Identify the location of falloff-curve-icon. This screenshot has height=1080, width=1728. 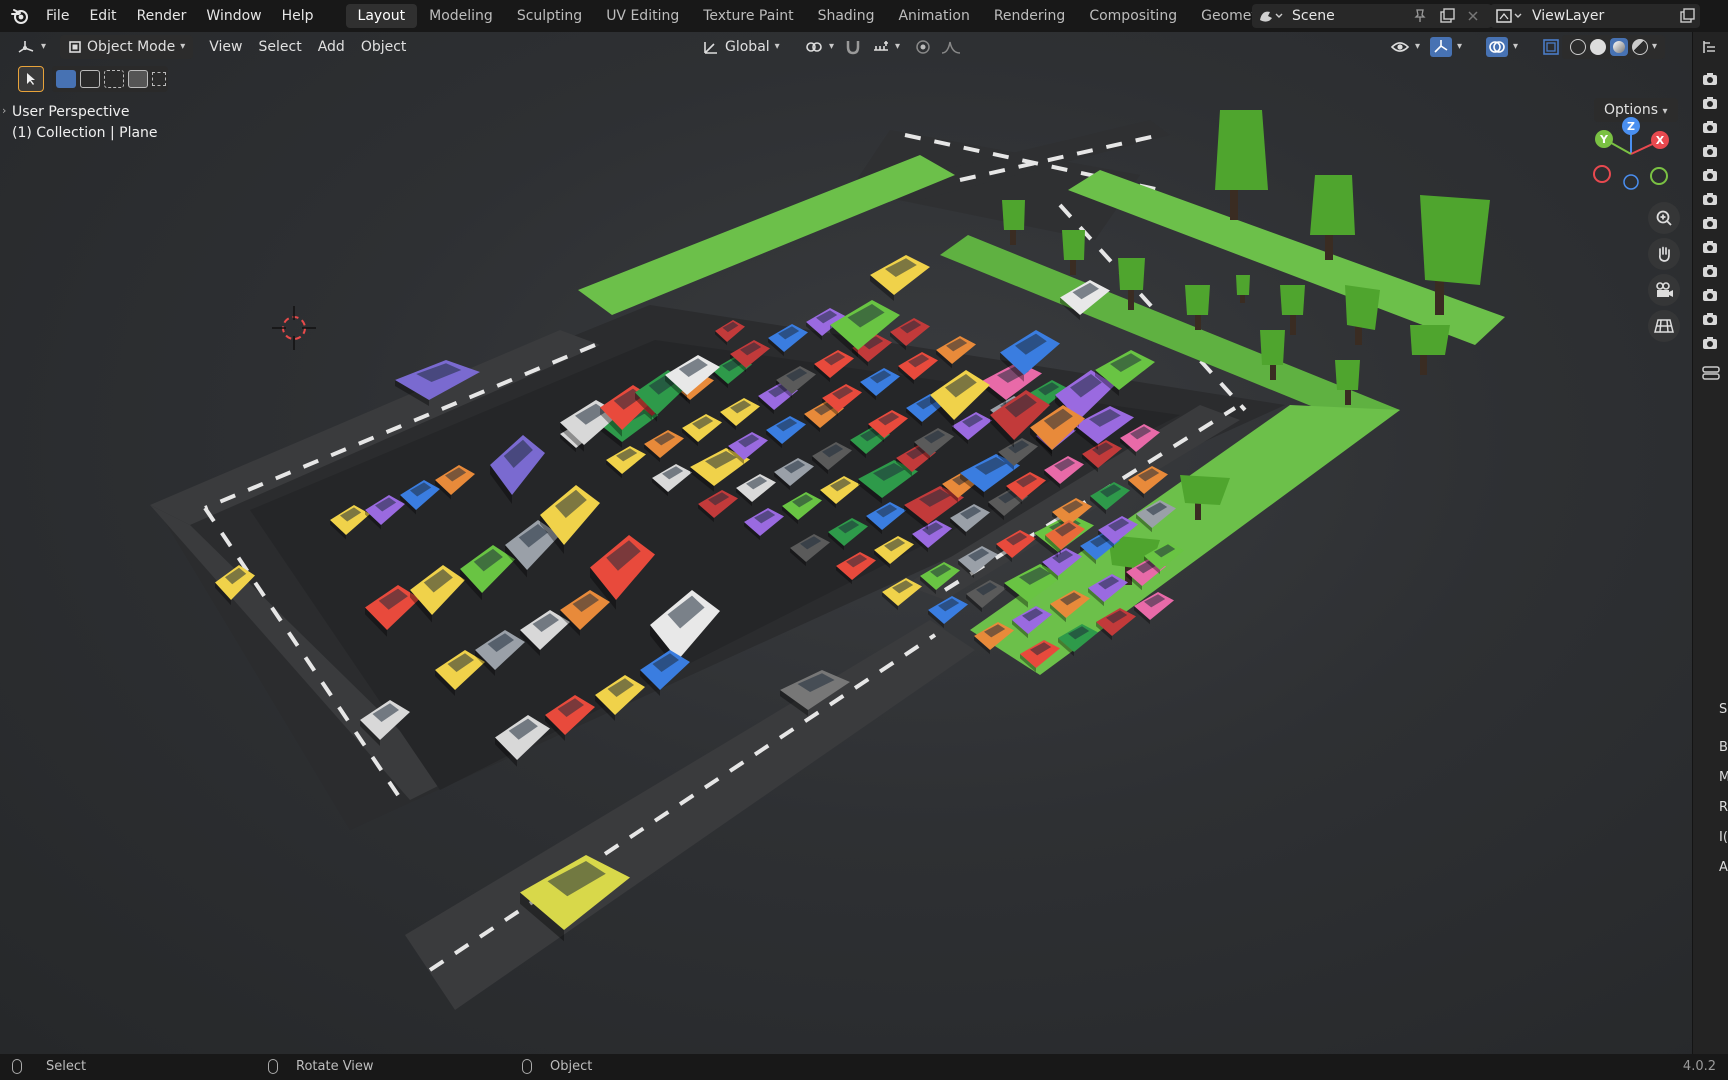
(951, 47).